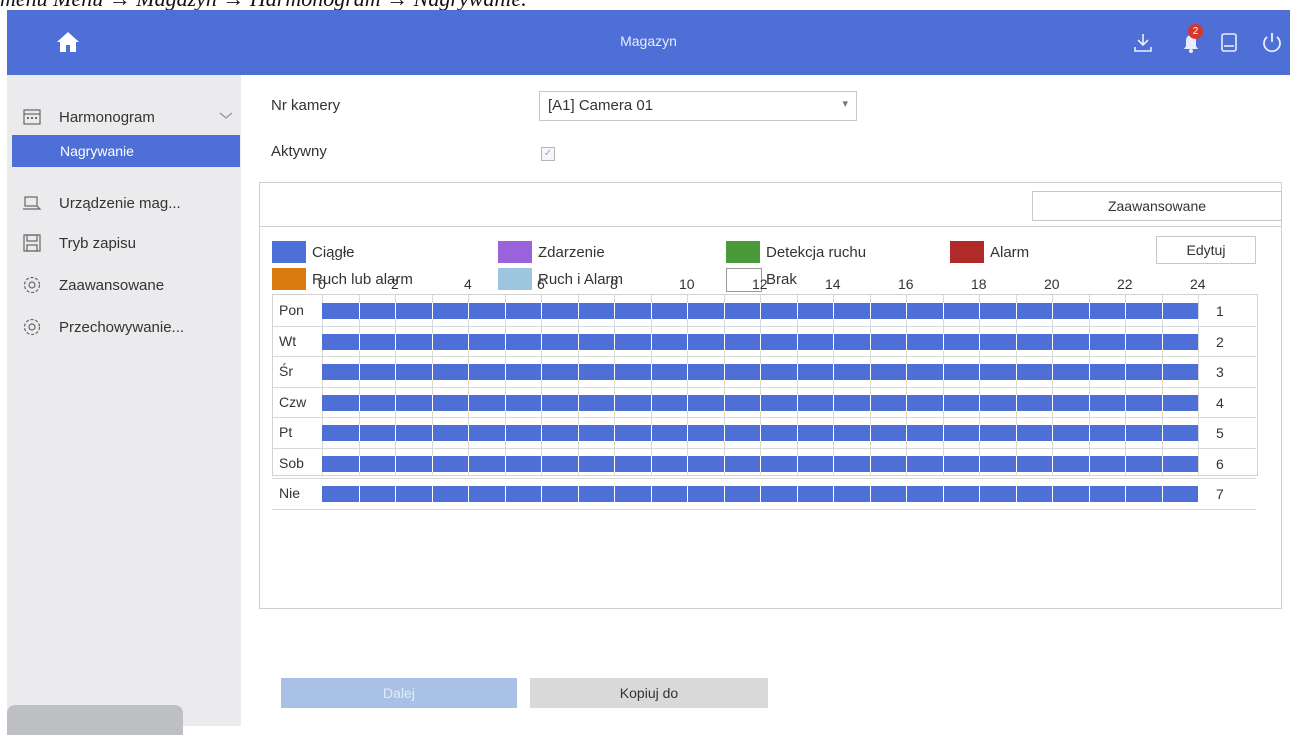  What do you see at coordinates (124, 117) in the screenshot?
I see `sidebar-item-schedule: Harmonogram` at bounding box center [124, 117].